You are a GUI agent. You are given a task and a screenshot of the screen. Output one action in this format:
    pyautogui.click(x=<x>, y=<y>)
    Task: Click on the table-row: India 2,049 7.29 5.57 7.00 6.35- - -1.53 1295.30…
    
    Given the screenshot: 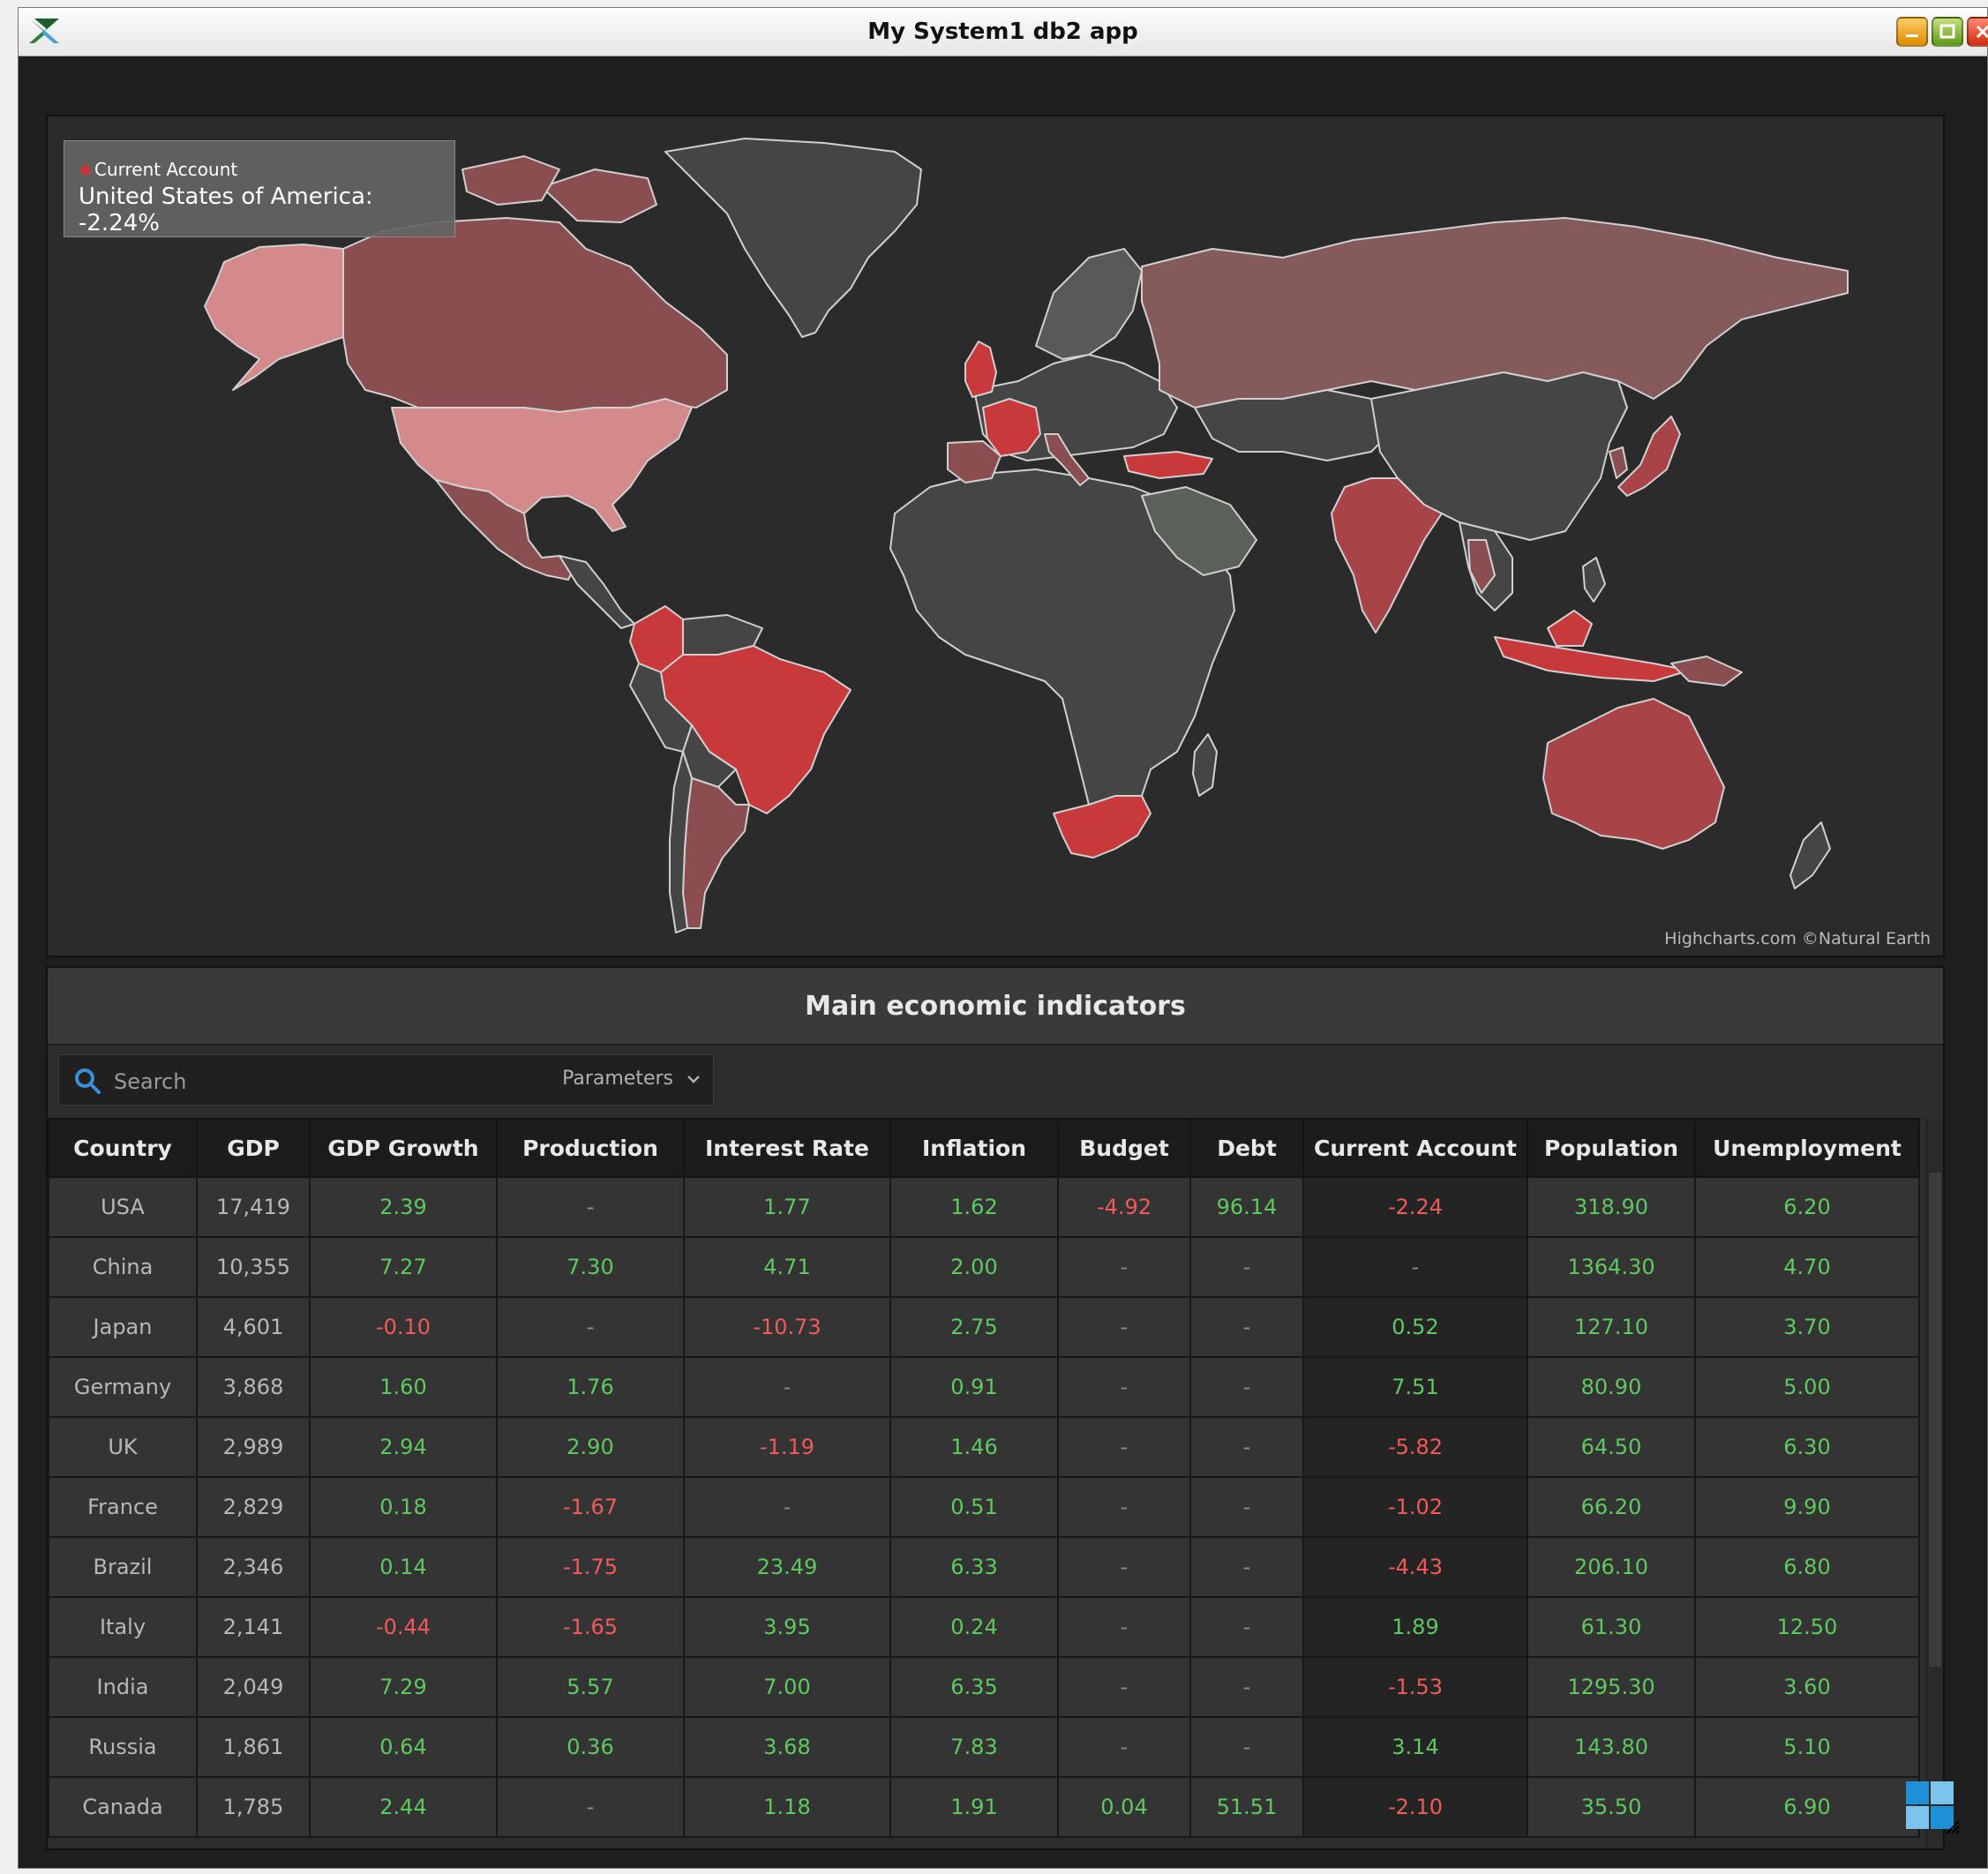 What is the action you would take?
    pyautogui.click(x=984, y=1687)
    